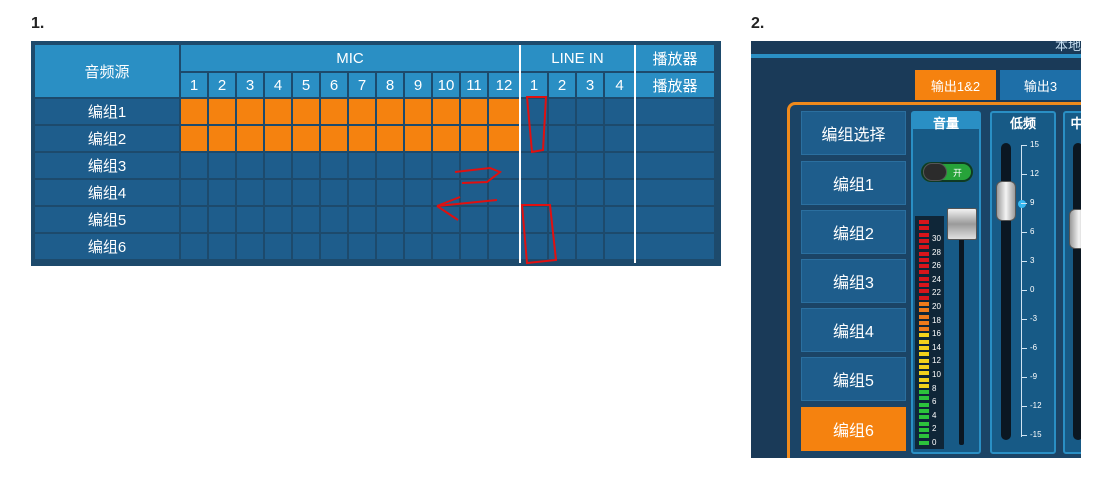 Image resolution: width=1111 pixels, height=488 pixels. I want to click on volume-power-switch: 开, so click(947, 172).